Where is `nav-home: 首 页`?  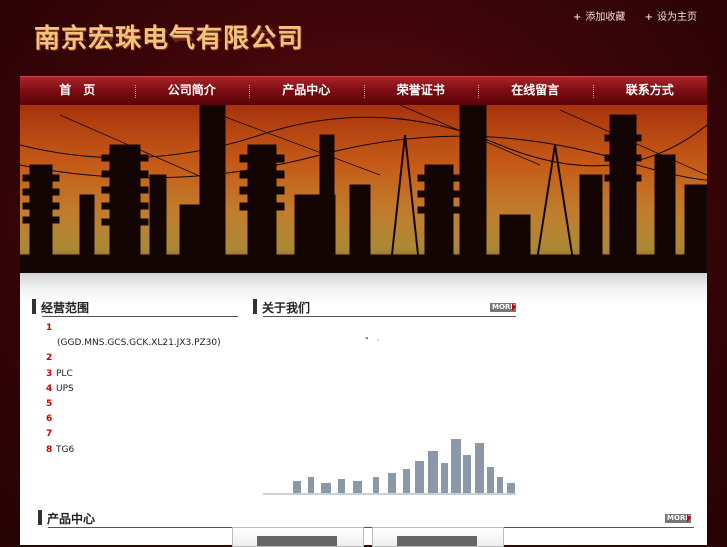 nav-home: 首 页 is located at coordinates (77, 91).